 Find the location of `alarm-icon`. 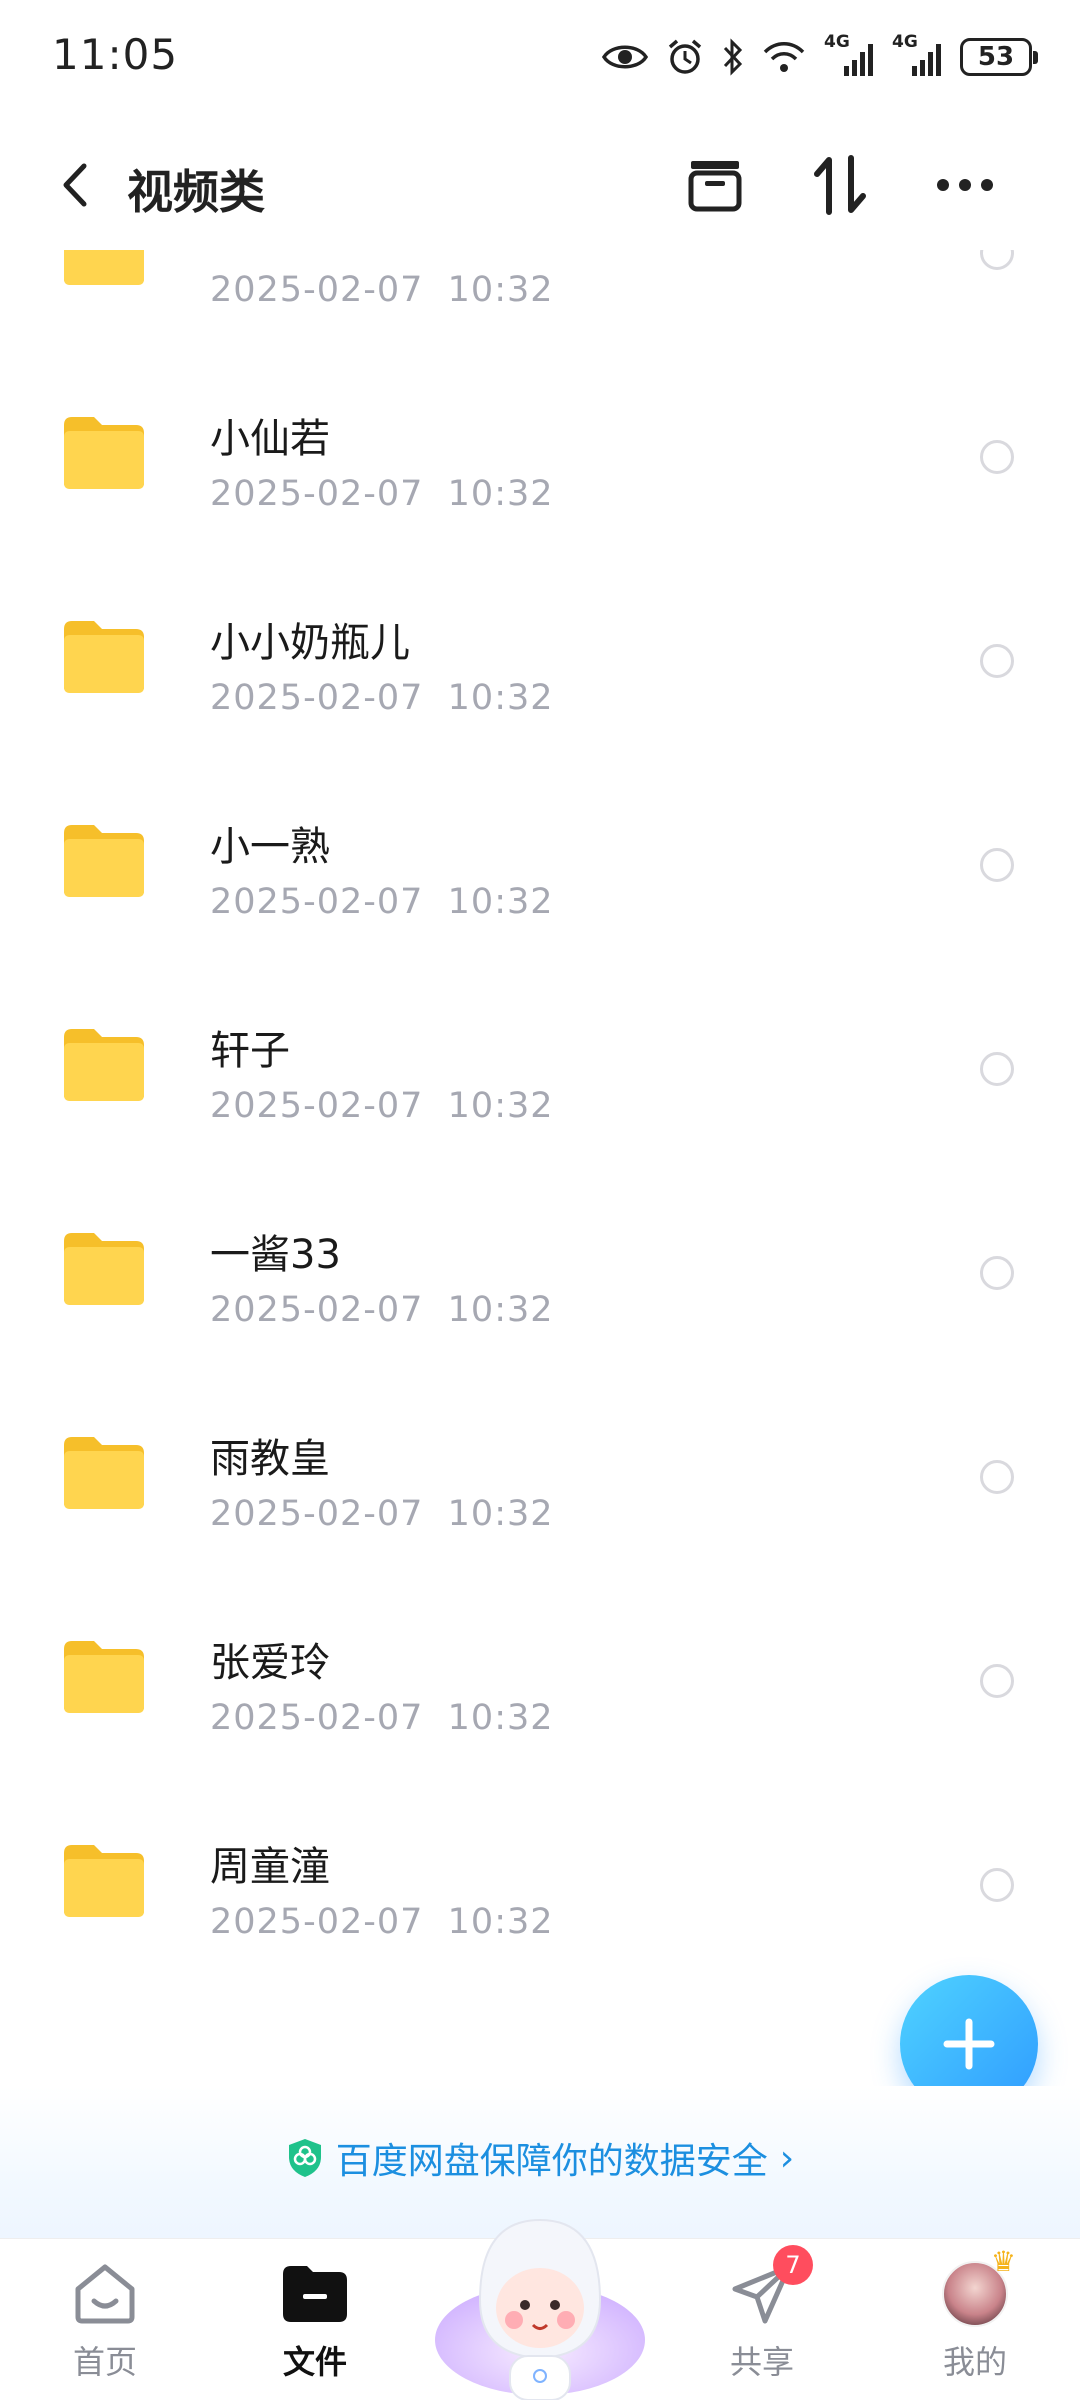

alarm-icon is located at coordinates (685, 57).